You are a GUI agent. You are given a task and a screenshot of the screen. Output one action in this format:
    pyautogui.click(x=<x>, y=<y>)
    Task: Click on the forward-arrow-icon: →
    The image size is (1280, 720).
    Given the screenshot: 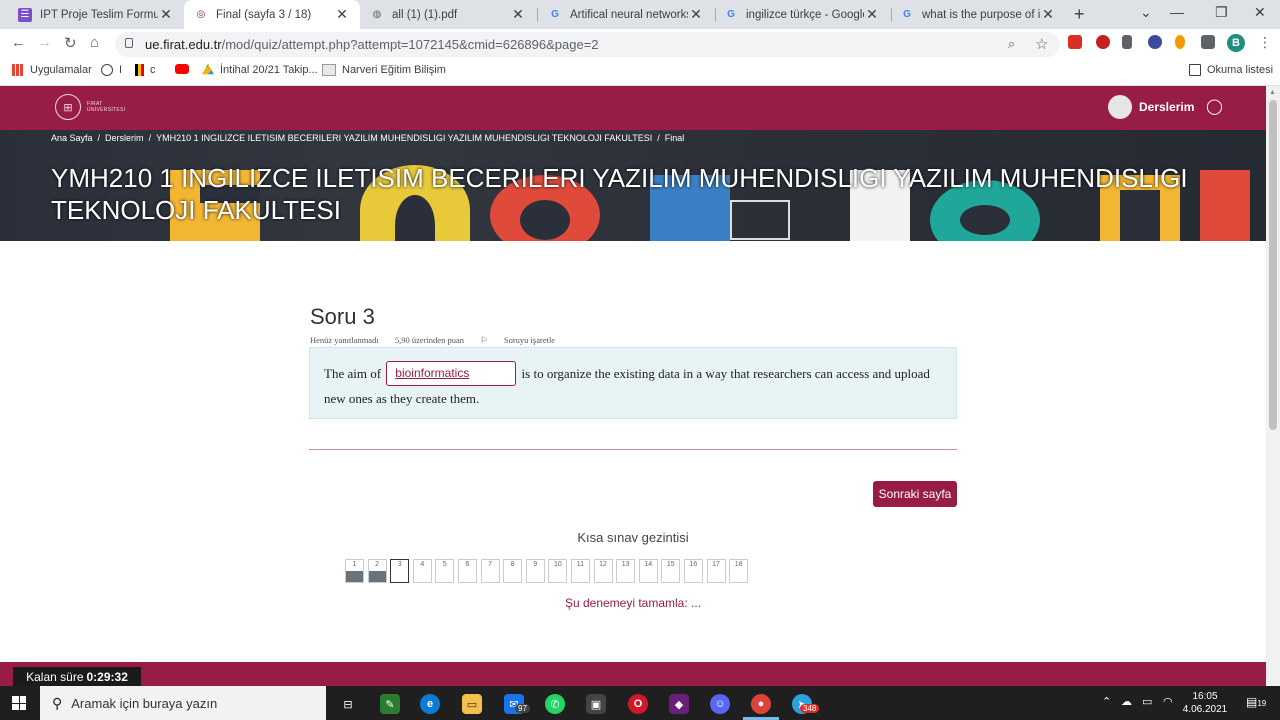 What is the action you would take?
    pyautogui.click(x=44, y=42)
    